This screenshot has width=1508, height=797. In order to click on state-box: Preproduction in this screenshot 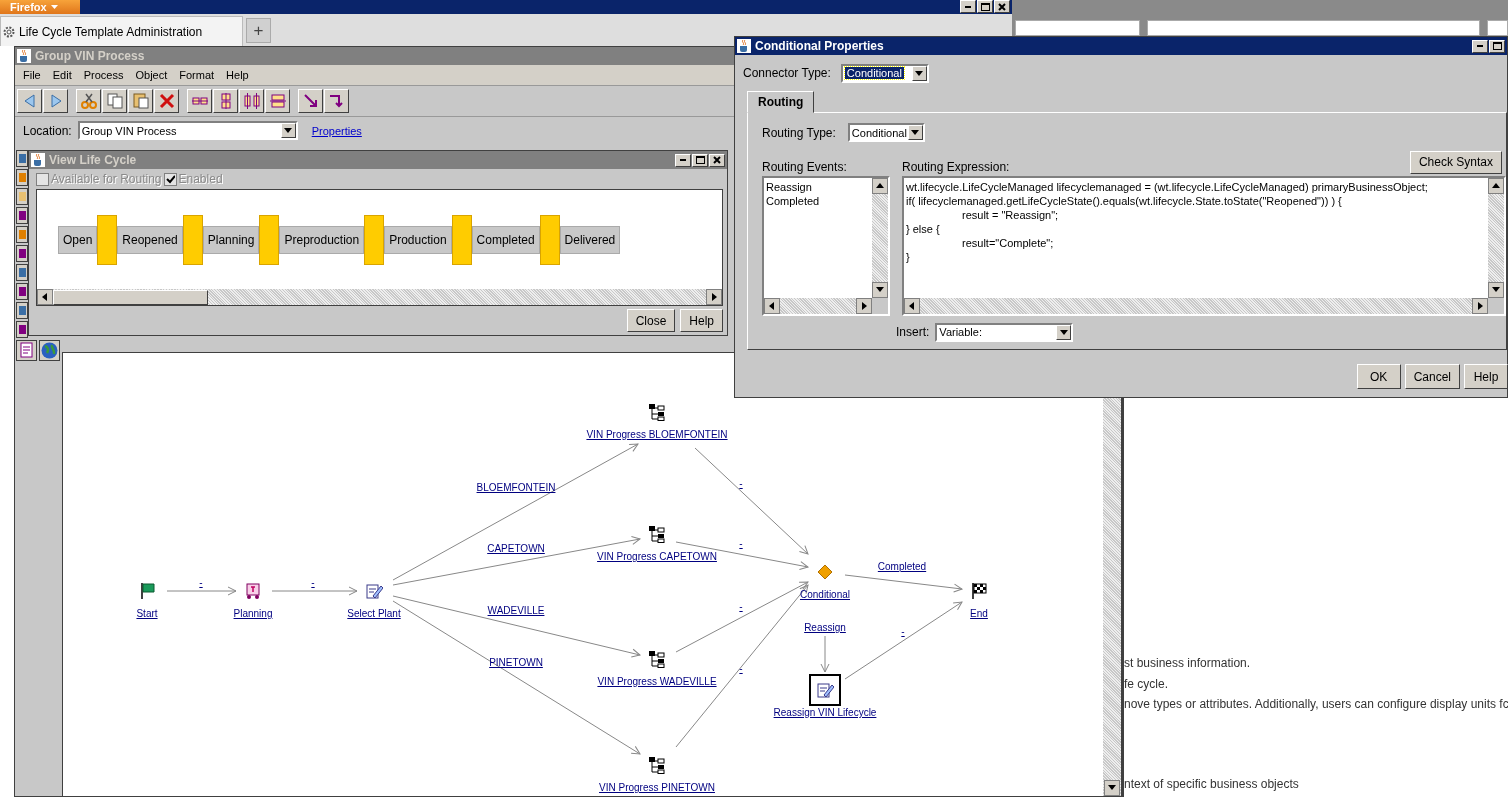, I will do `click(322, 239)`.